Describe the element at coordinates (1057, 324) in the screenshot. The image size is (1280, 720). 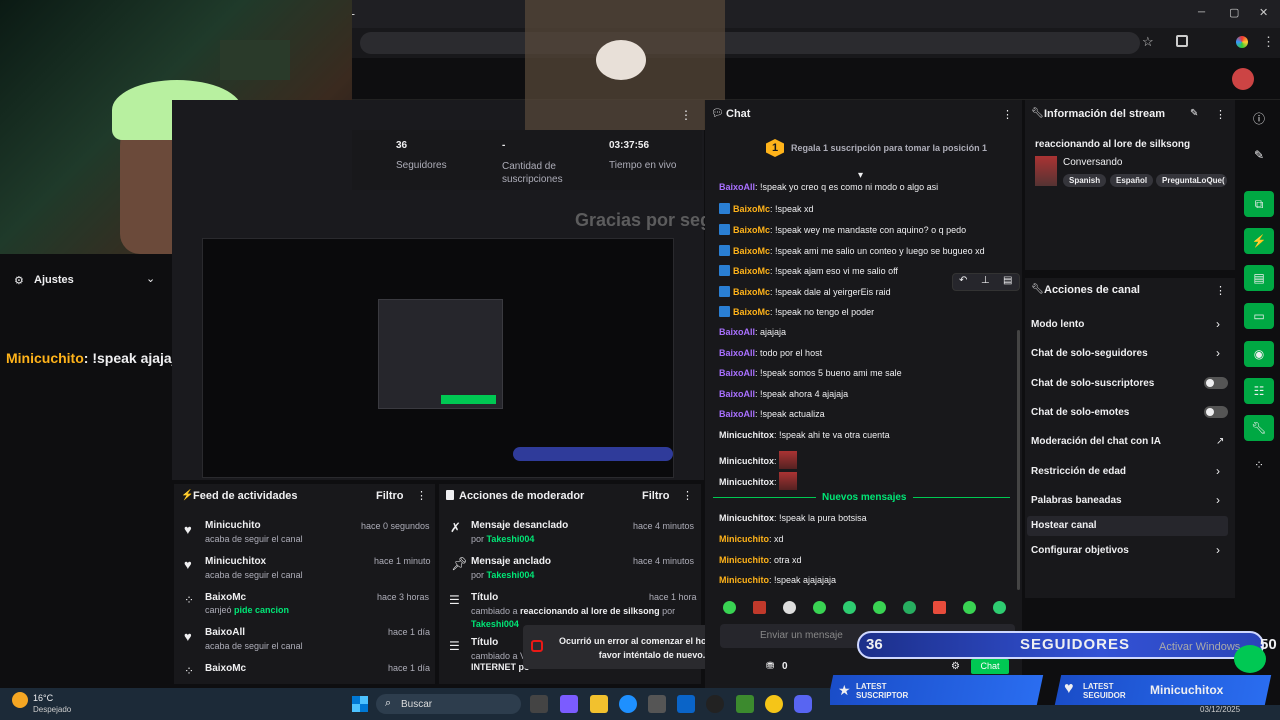
I see `menu-slow-mode: Modo lento` at that location.